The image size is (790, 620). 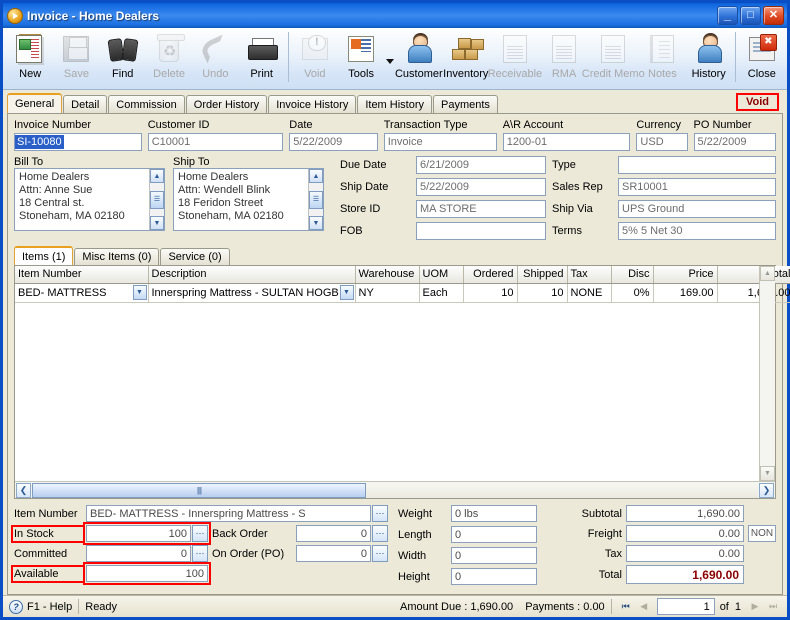 What do you see at coordinates (82, 293) in the screenshot?
I see `cell-item-number: BED- MATTRESS ▼` at bounding box center [82, 293].